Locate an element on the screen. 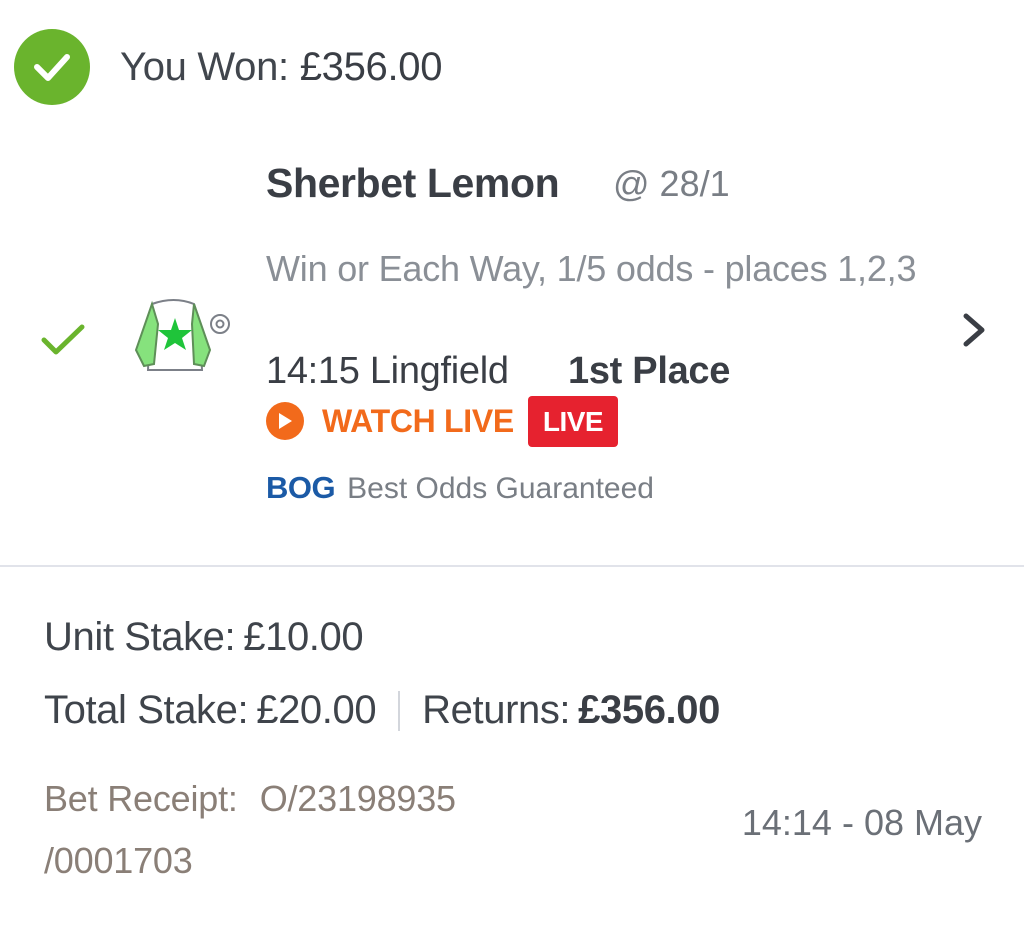 The height and width of the screenshot is (926, 1024). finishing-position: 1st Place is located at coordinates (649, 371).